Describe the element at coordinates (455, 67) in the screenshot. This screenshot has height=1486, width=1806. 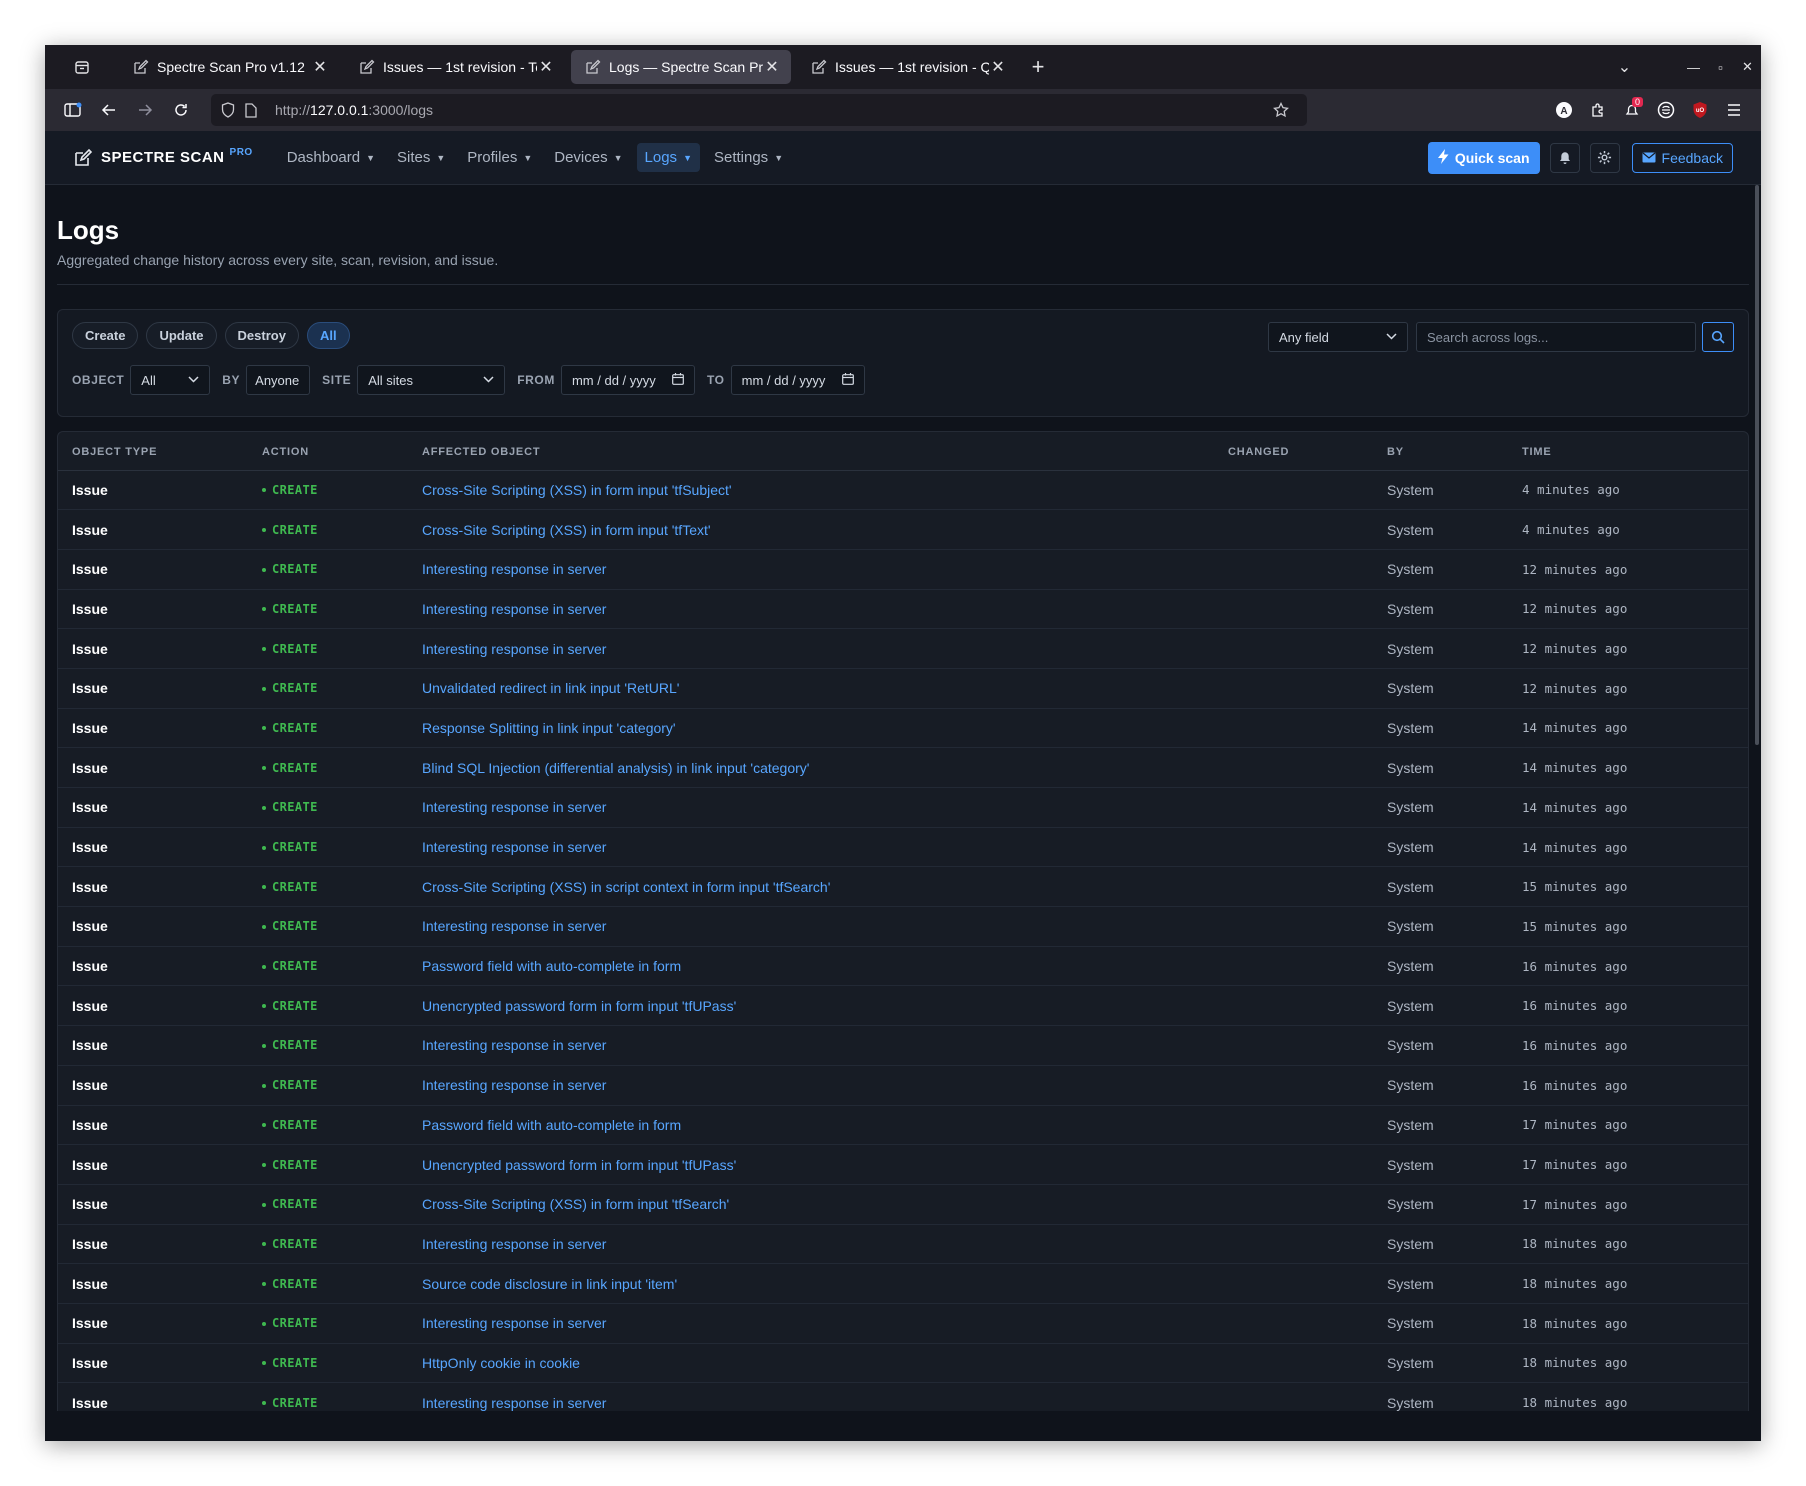
I see `browser-tab: Issues — 1st revision - Test ✕` at that location.